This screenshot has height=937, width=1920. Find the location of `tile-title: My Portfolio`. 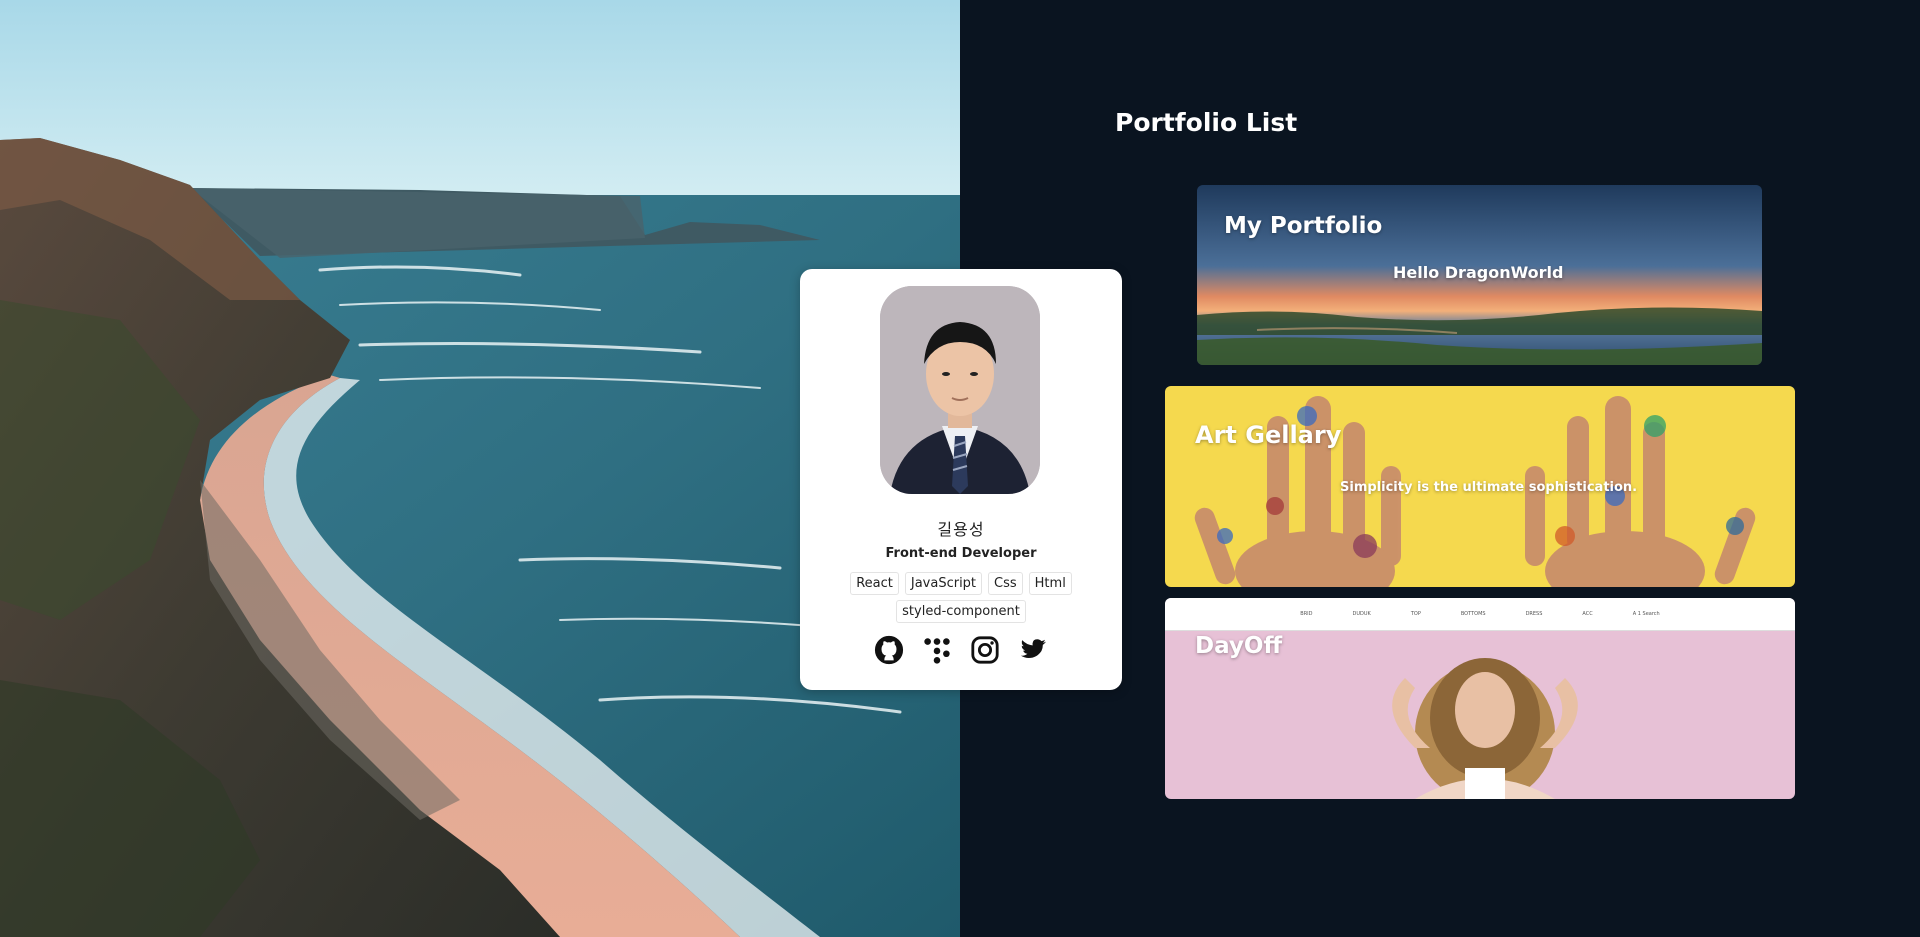

tile-title: My Portfolio is located at coordinates (1303, 226).